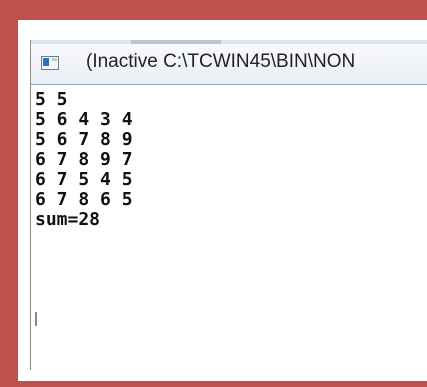 This screenshot has width=427, height=387. What do you see at coordinates (84, 159) in the screenshot?
I see `console-line: 6 7 8 9 7` at bounding box center [84, 159].